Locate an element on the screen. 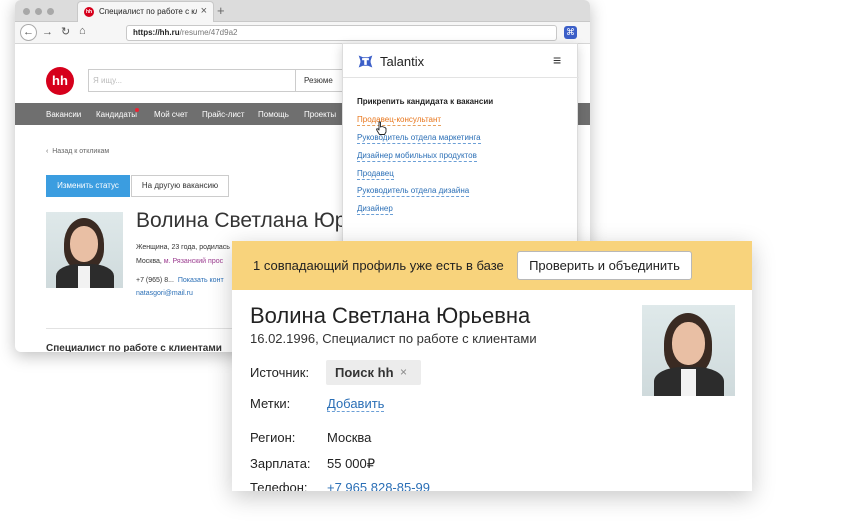 This screenshot has height=529, width=847. tags-label: Метки: is located at coordinates (270, 403).